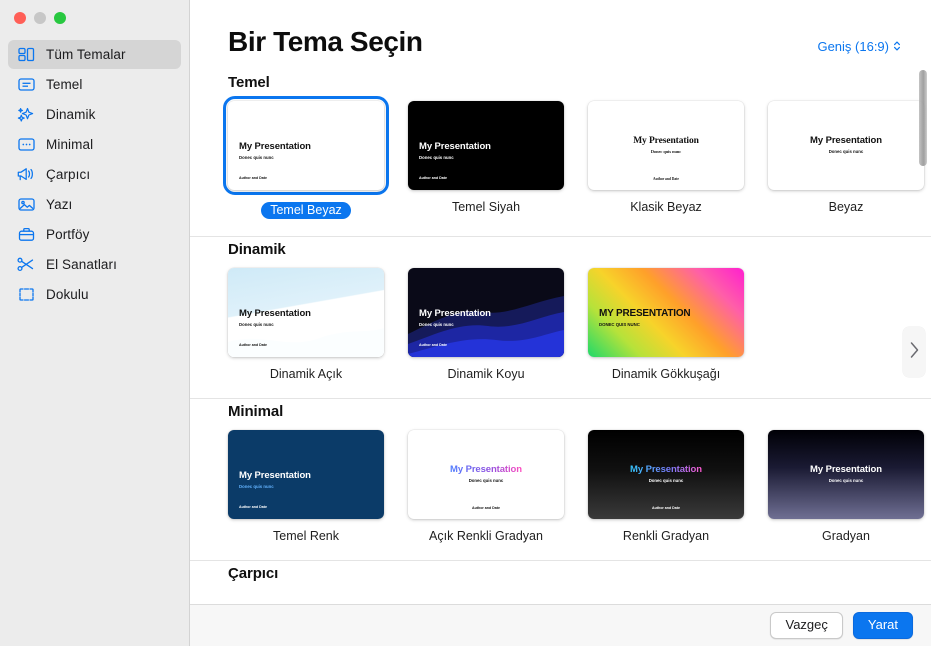  What do you see at coordinates (81, 264) in the screenshot?
I see `sidebar-item-label: El Sanatları` at bounding box center [81, 264].